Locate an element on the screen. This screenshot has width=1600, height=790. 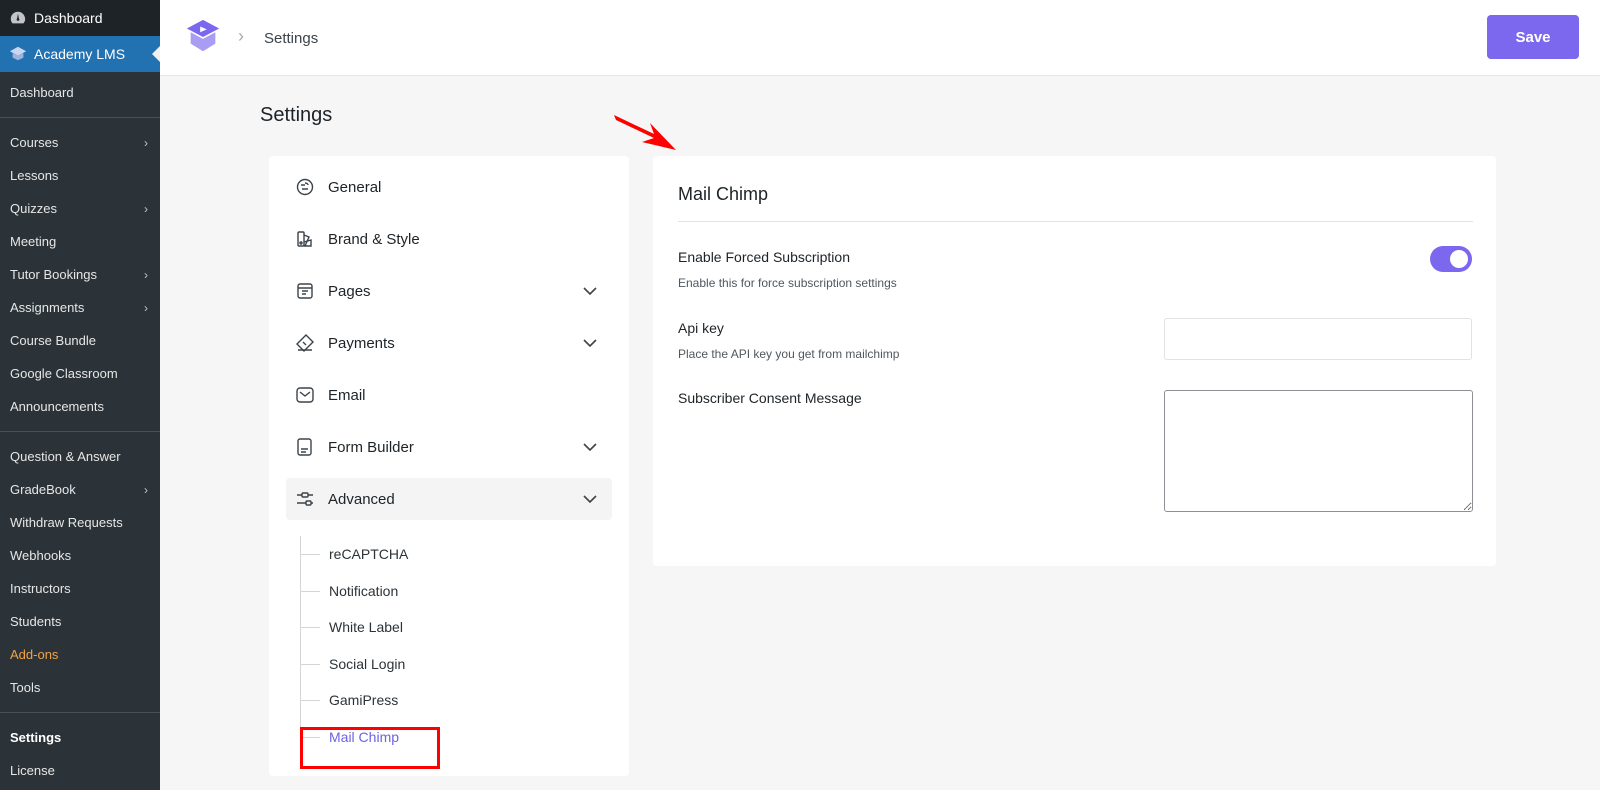
wp-sub-settings: Settings is located at coordinates (80, 737).